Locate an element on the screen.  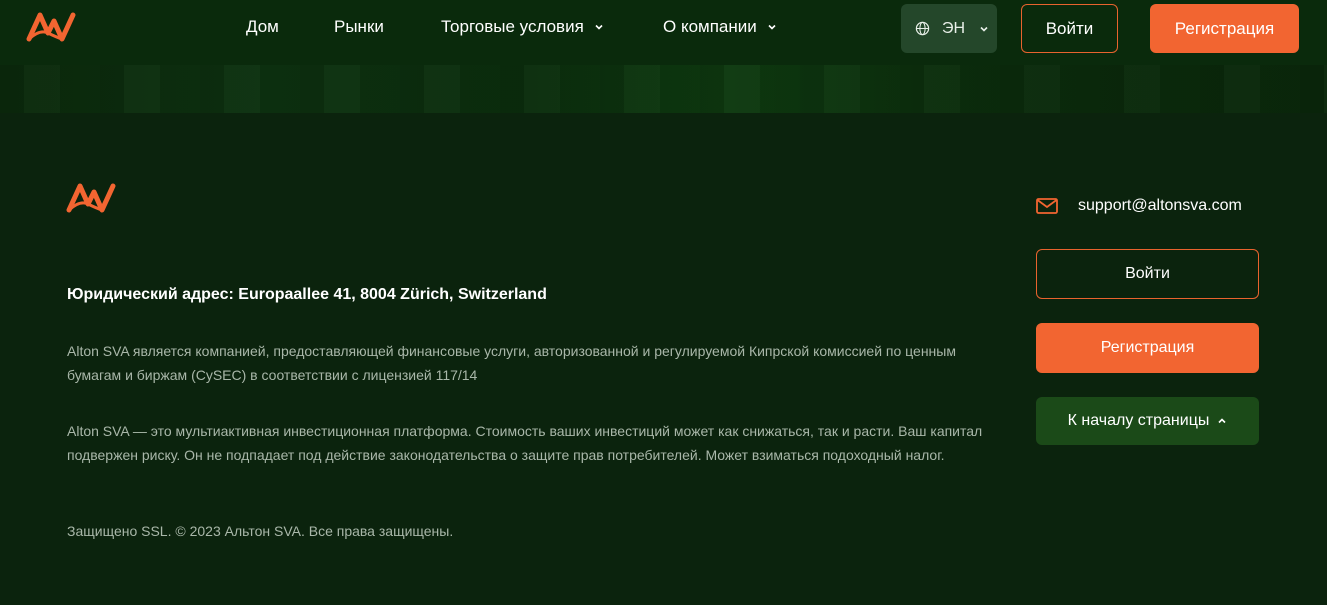
language-selector: ЭН is located at coordinates (949, 28).